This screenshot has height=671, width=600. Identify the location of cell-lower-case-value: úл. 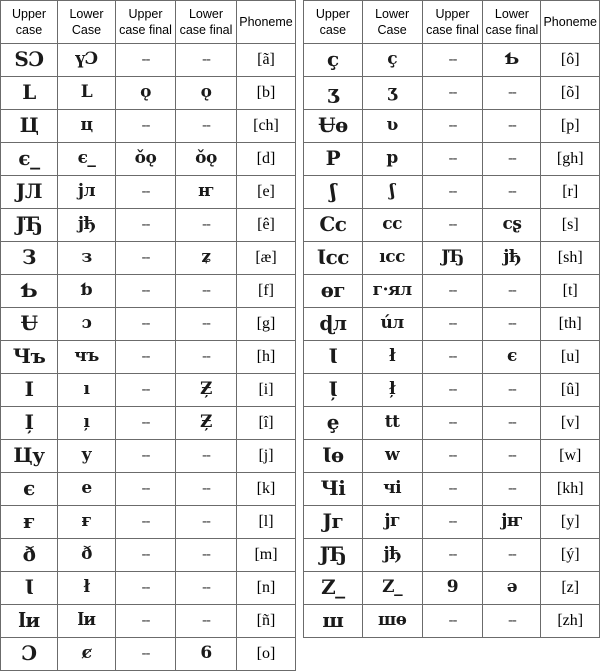
(392, 323).